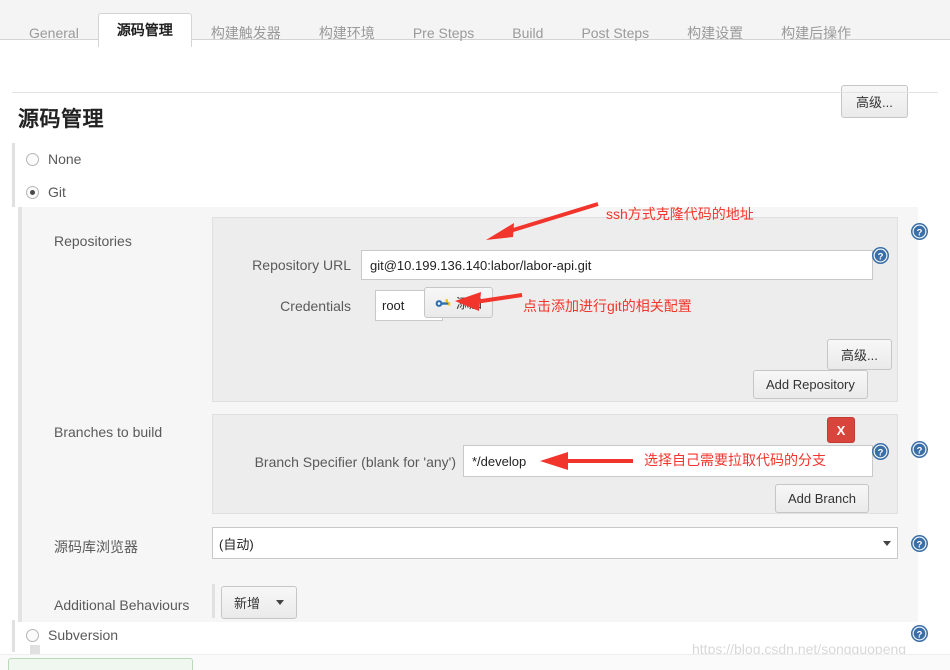 This screenshot has height=670, width=950. I want to click on delete-branch-button: X, so click(841, 430).